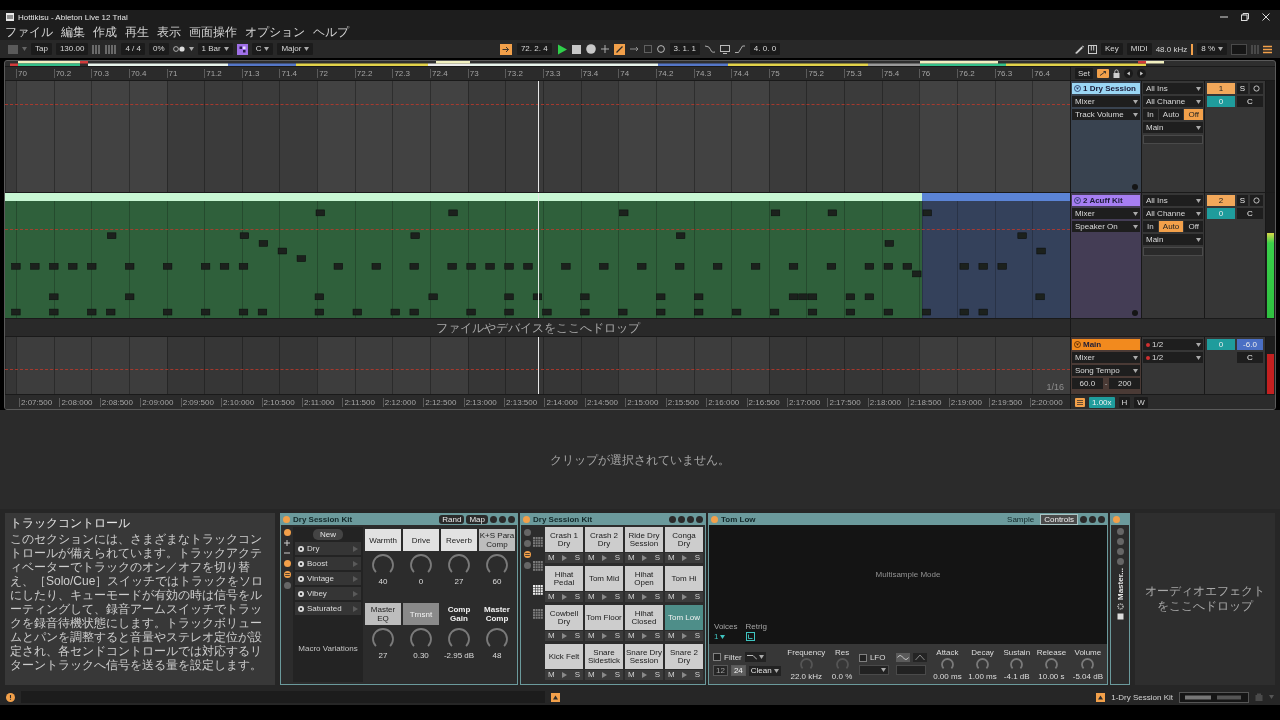  Describe the element at coordinates (644, 656) in the screenshot. I see `drum-pad: Snare Dry Session` at that location.